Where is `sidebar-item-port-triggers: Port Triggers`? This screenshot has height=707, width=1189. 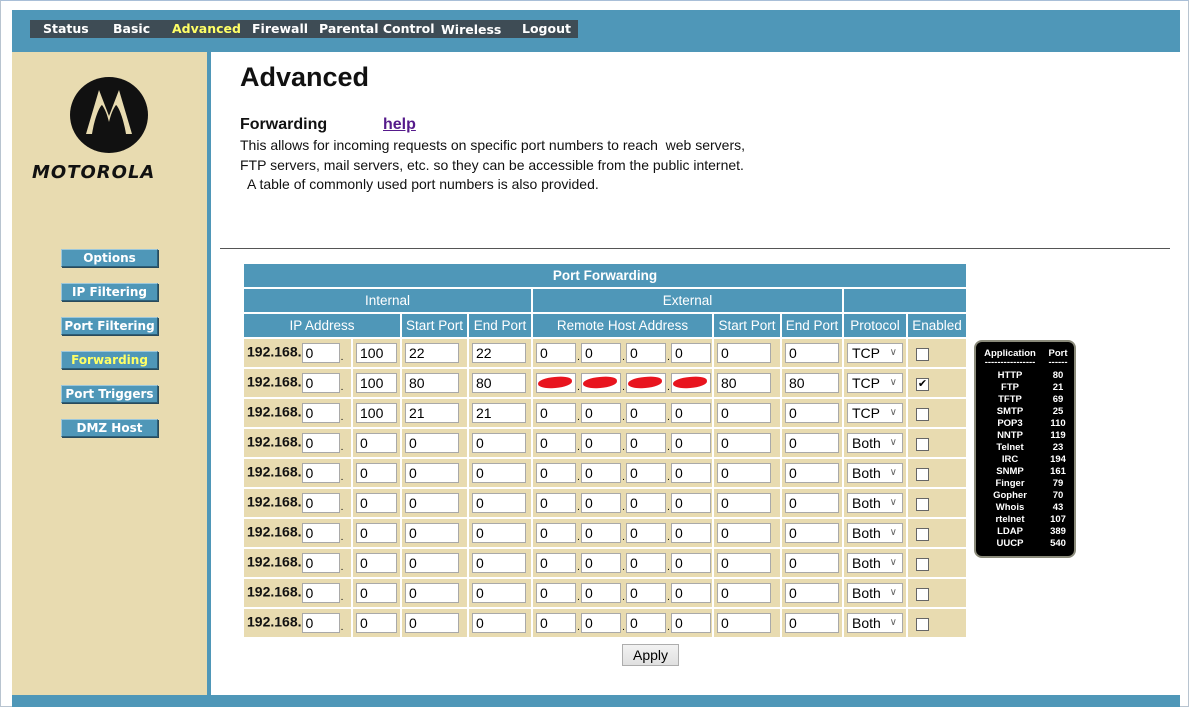 sidebar-item-port-triggers: Port Triggers is located at coordinates (109, 394).